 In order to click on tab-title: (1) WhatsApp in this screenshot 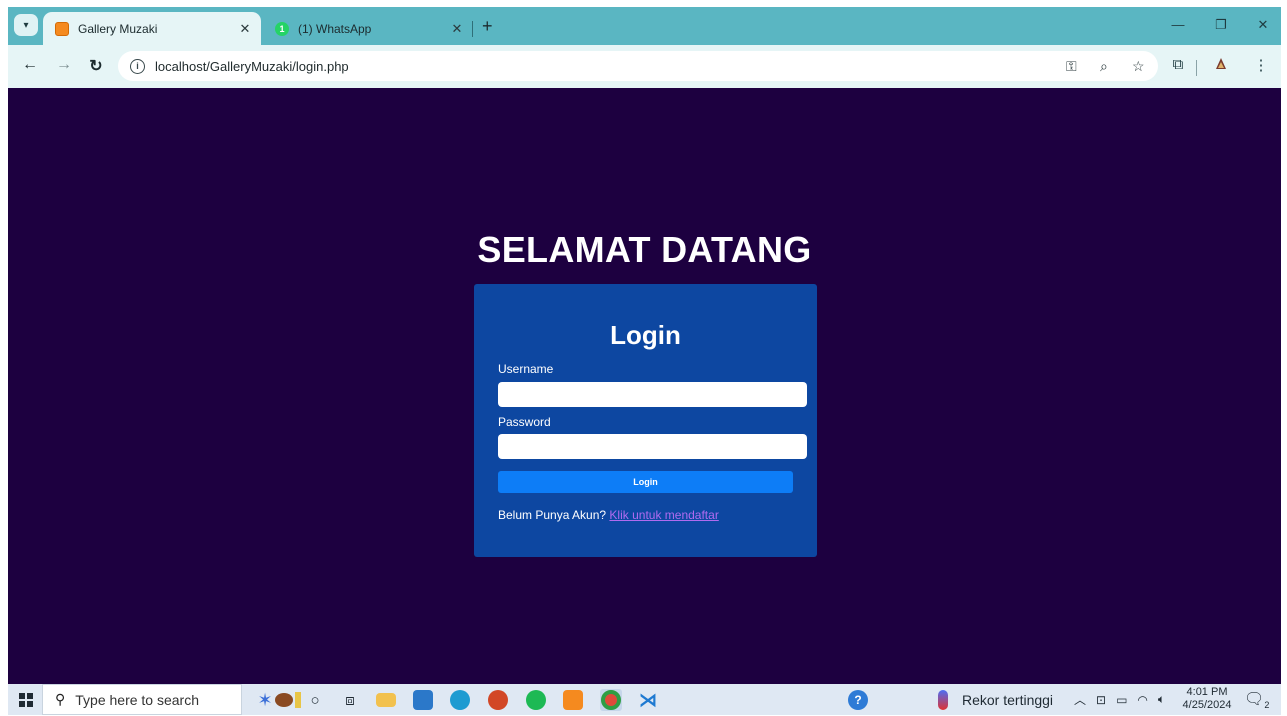, I will do `click(335, 28)`.